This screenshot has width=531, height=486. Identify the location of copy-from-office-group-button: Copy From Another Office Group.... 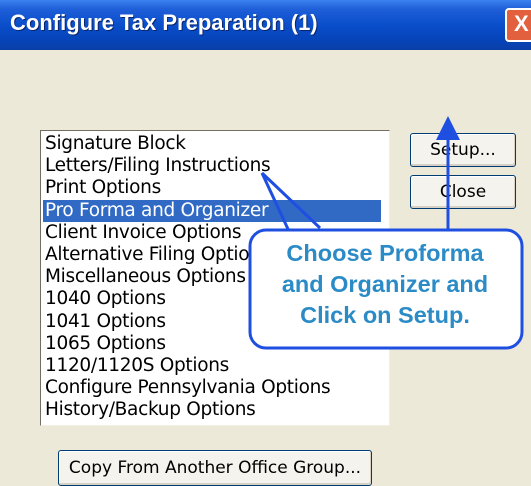
(215, 468).